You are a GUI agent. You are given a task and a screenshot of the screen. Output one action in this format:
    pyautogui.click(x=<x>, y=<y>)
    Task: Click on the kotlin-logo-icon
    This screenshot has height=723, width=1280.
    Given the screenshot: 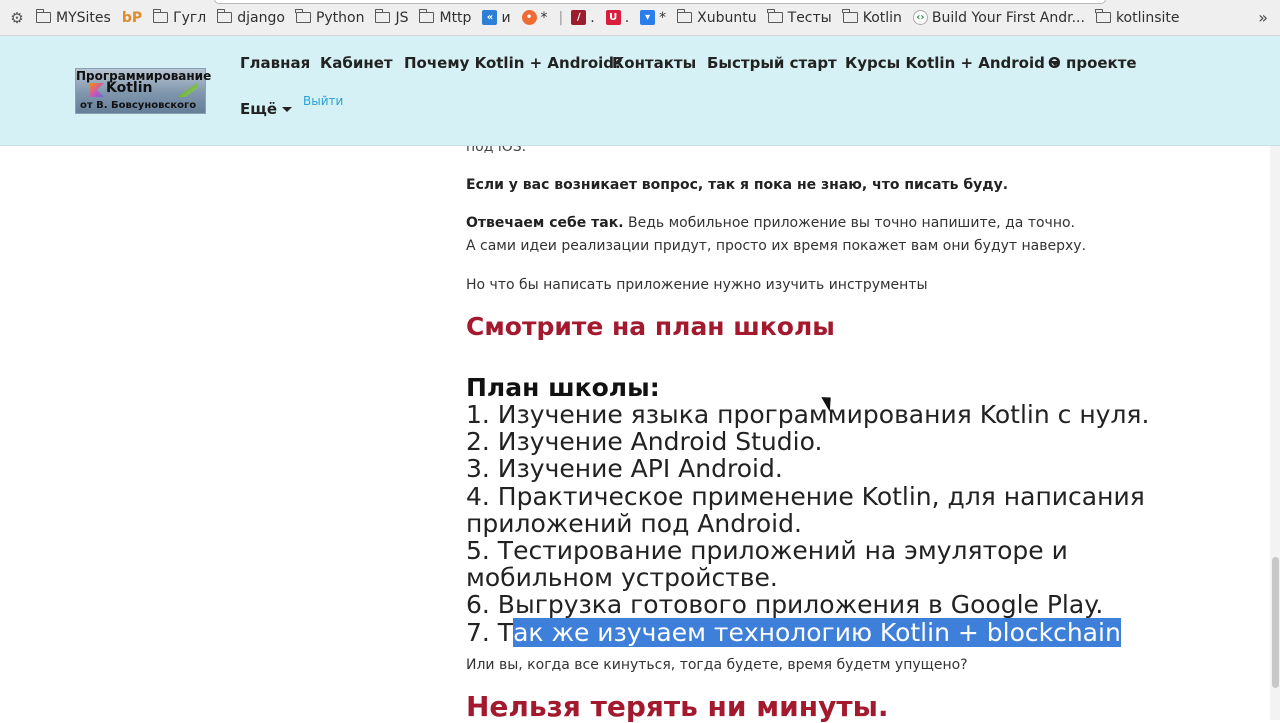 What is the action you would take?
    pyautogui.click(x=97, y=90)
    